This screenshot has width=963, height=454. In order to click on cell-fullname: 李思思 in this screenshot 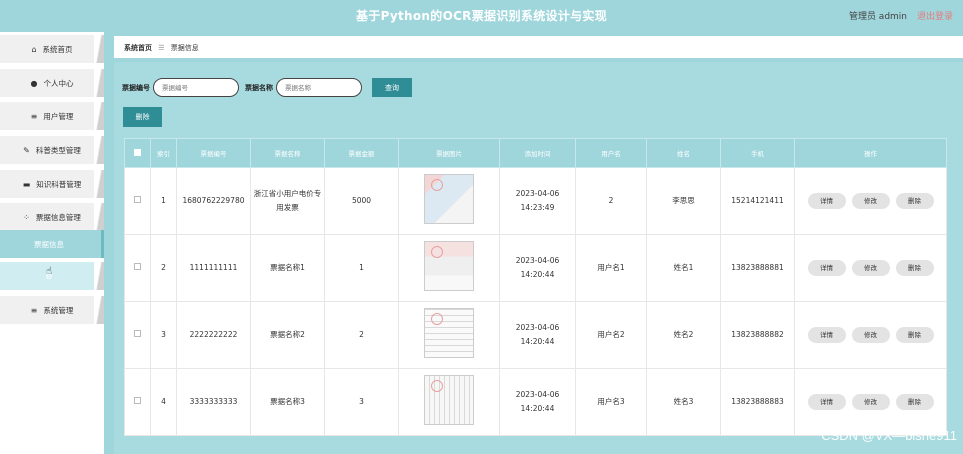, I will do `click(683, 201)`.